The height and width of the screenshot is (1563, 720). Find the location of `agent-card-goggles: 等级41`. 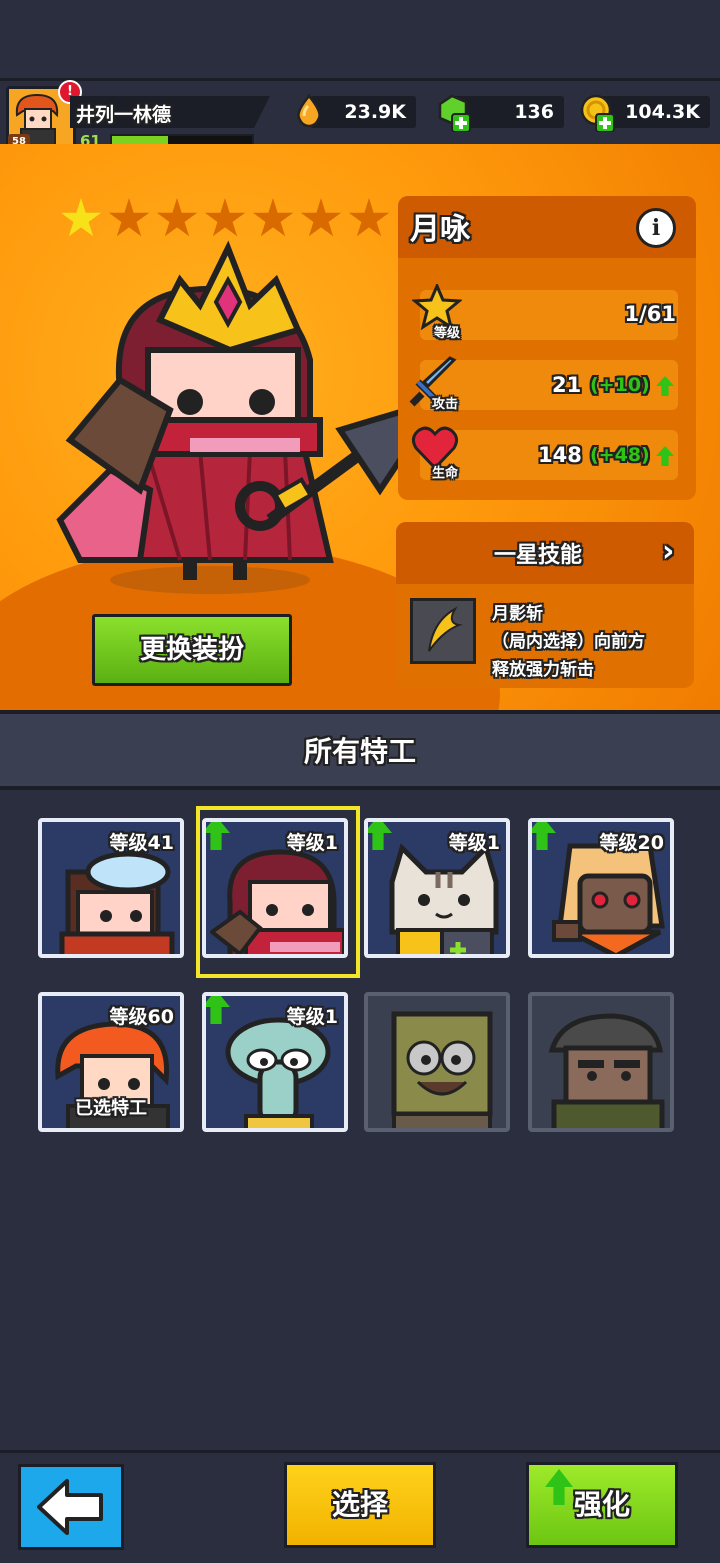

agent-card-goggles: 等级41 is located at coordinates (111, 888).